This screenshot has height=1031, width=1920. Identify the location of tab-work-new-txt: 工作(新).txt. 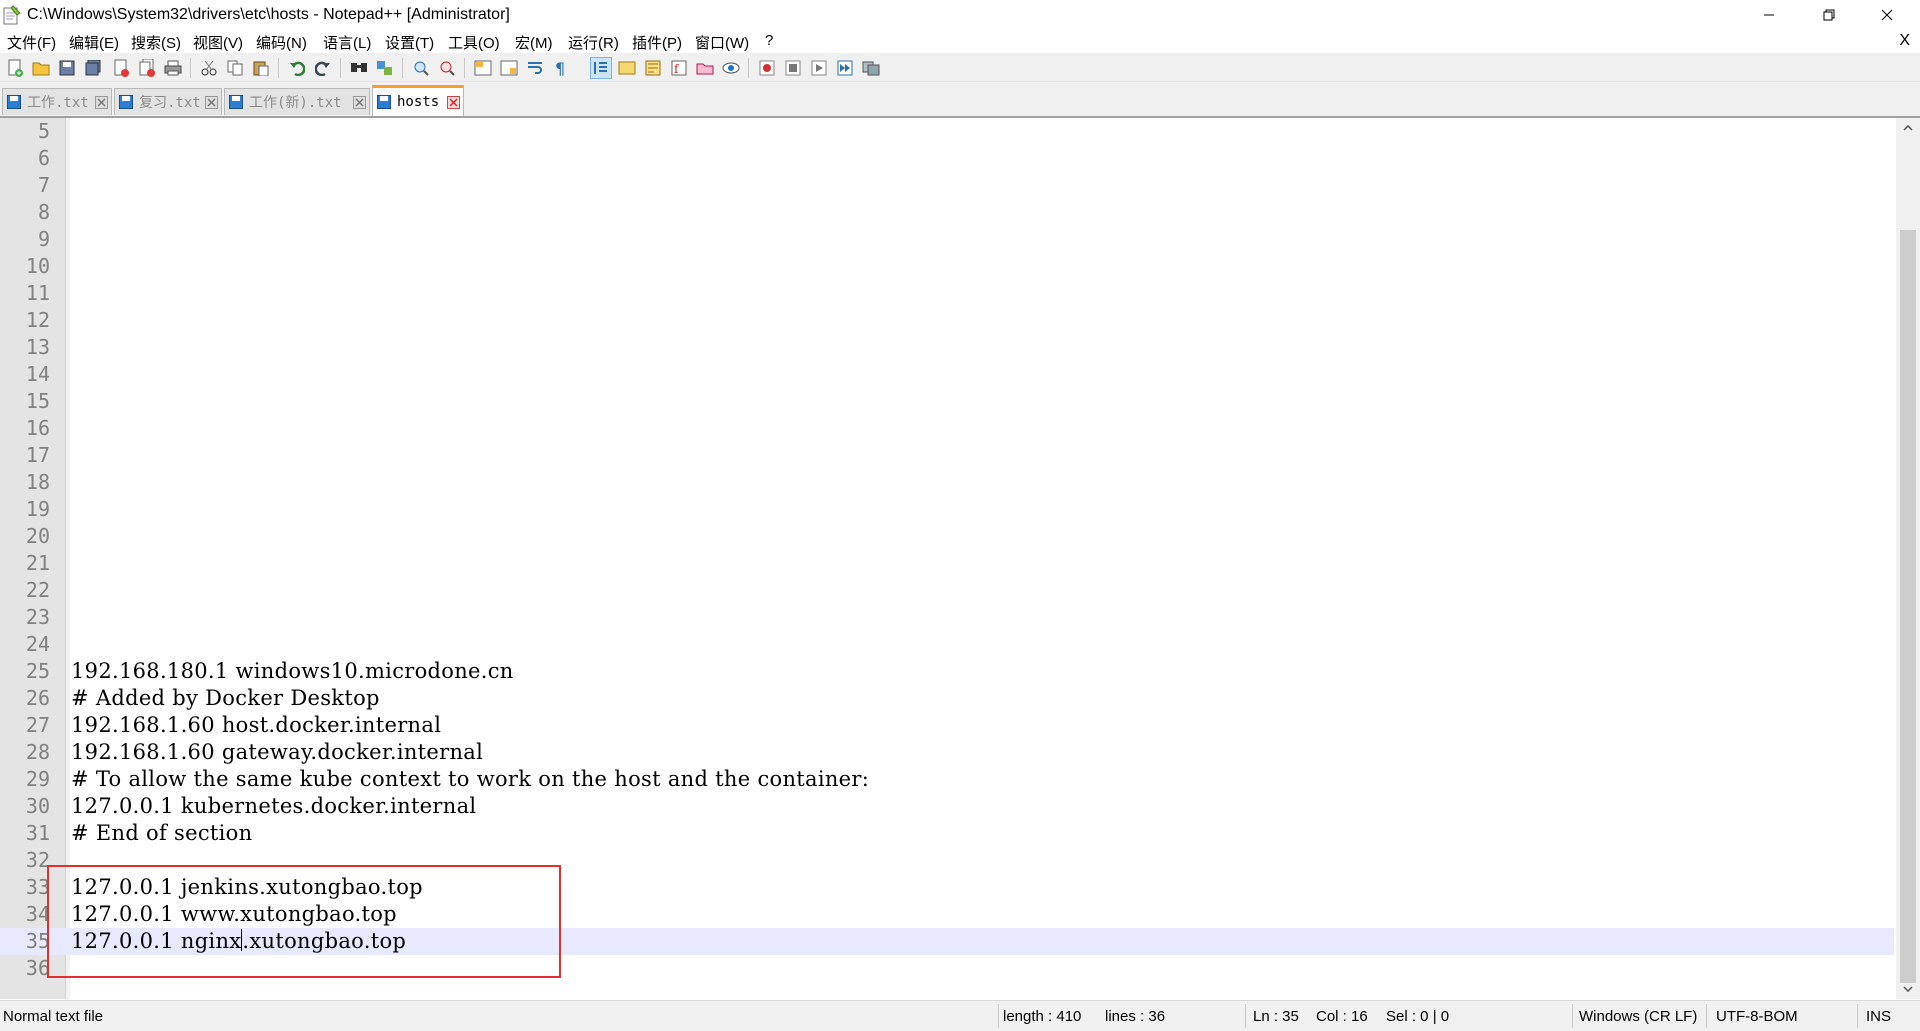
(297, 101).